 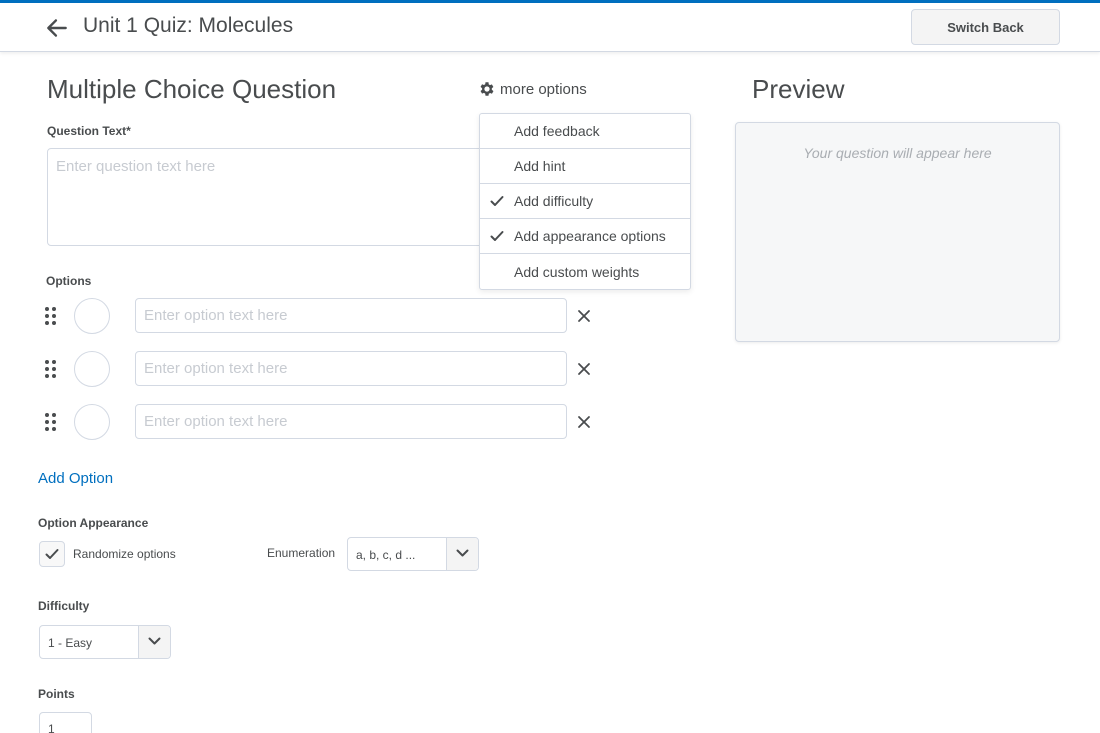 I want to click on preview-panel: Your question will appear here, so click(x=897, y=232).